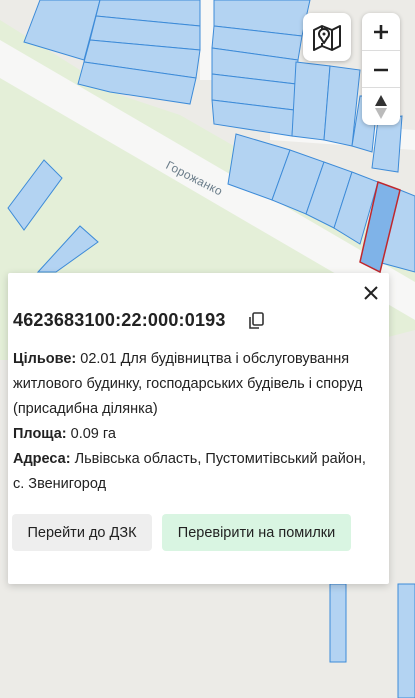 This screenshot has height=698, width=415. I want to click on plus-icon, so click(381, 31).